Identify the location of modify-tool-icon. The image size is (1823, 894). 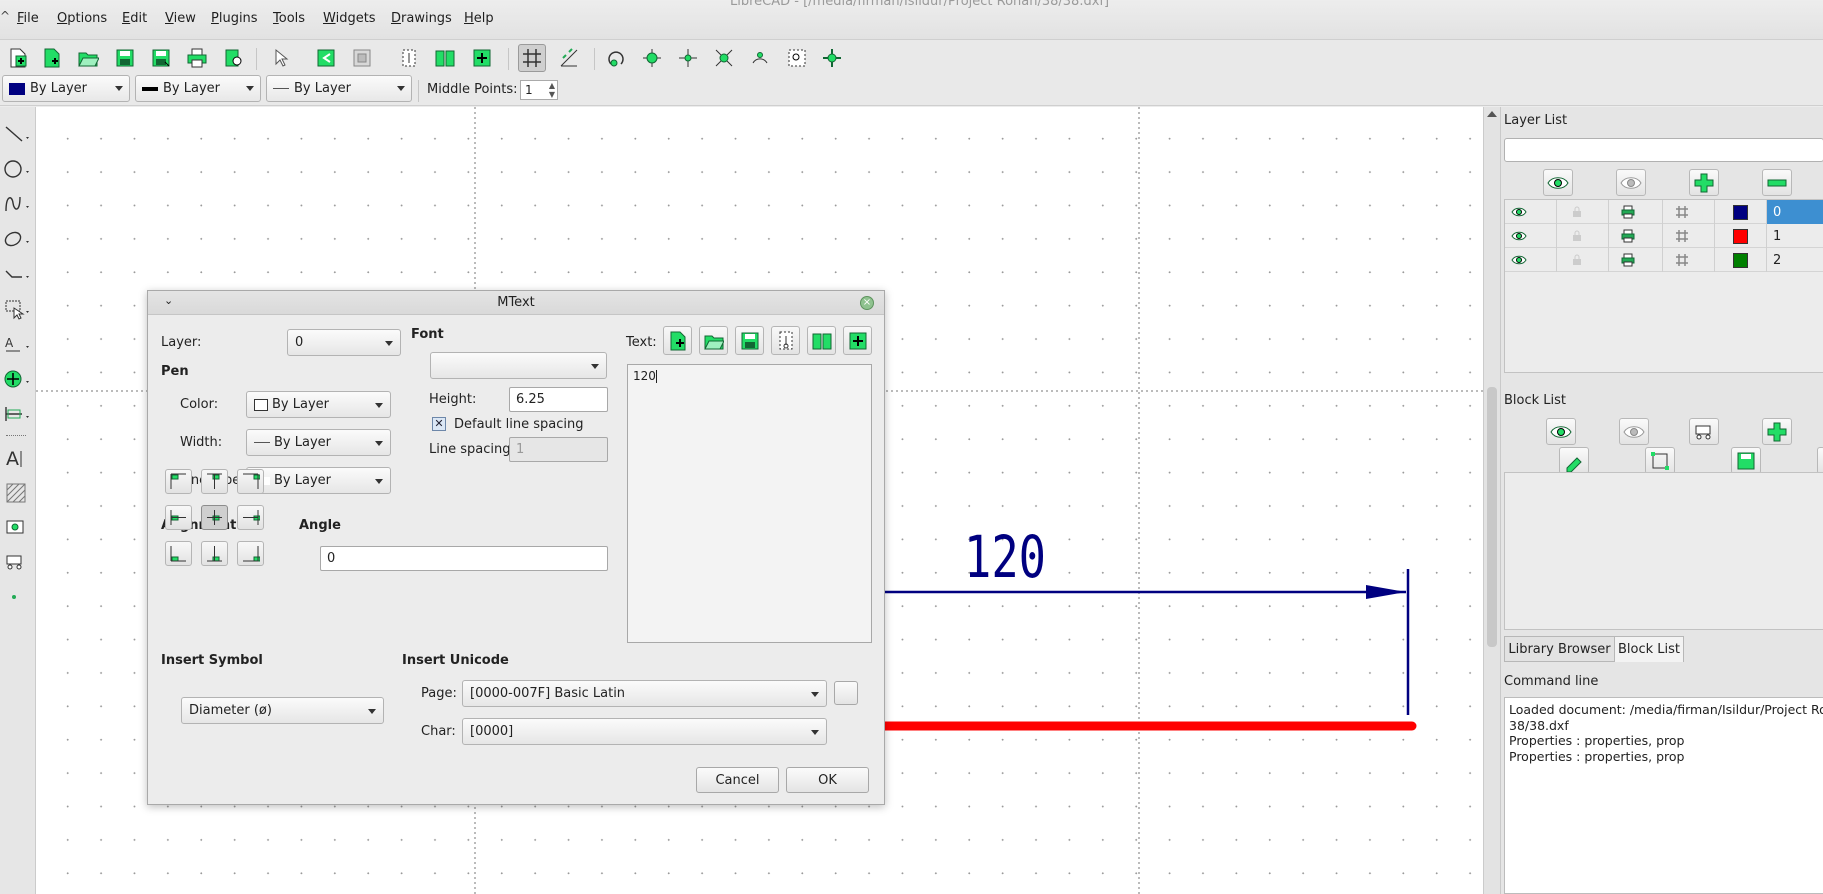
(17, 379).